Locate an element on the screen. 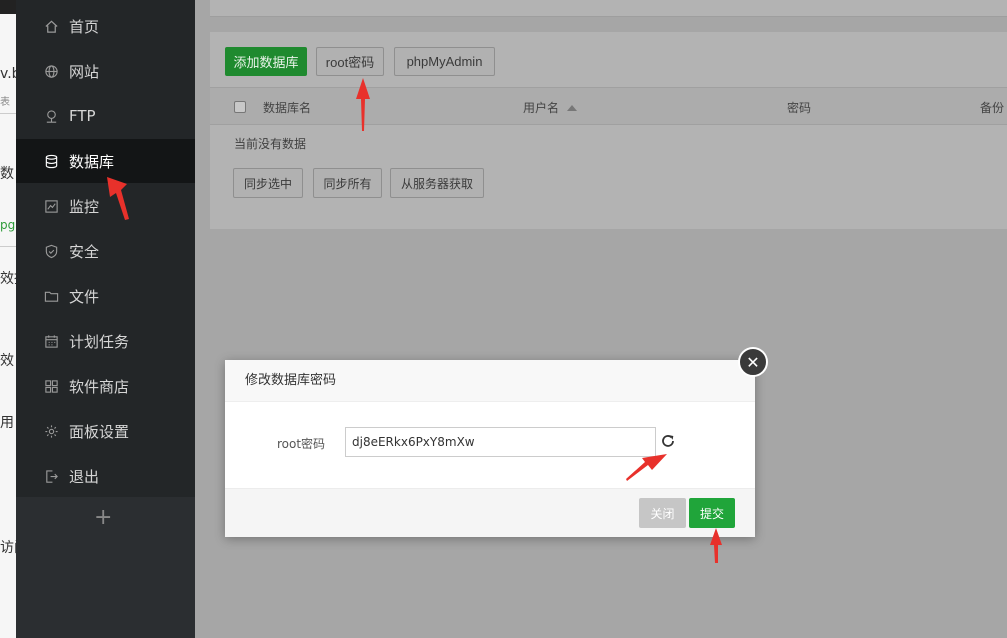  dialog-footer: 关闭 提交 is located at coordinates (490, 512).